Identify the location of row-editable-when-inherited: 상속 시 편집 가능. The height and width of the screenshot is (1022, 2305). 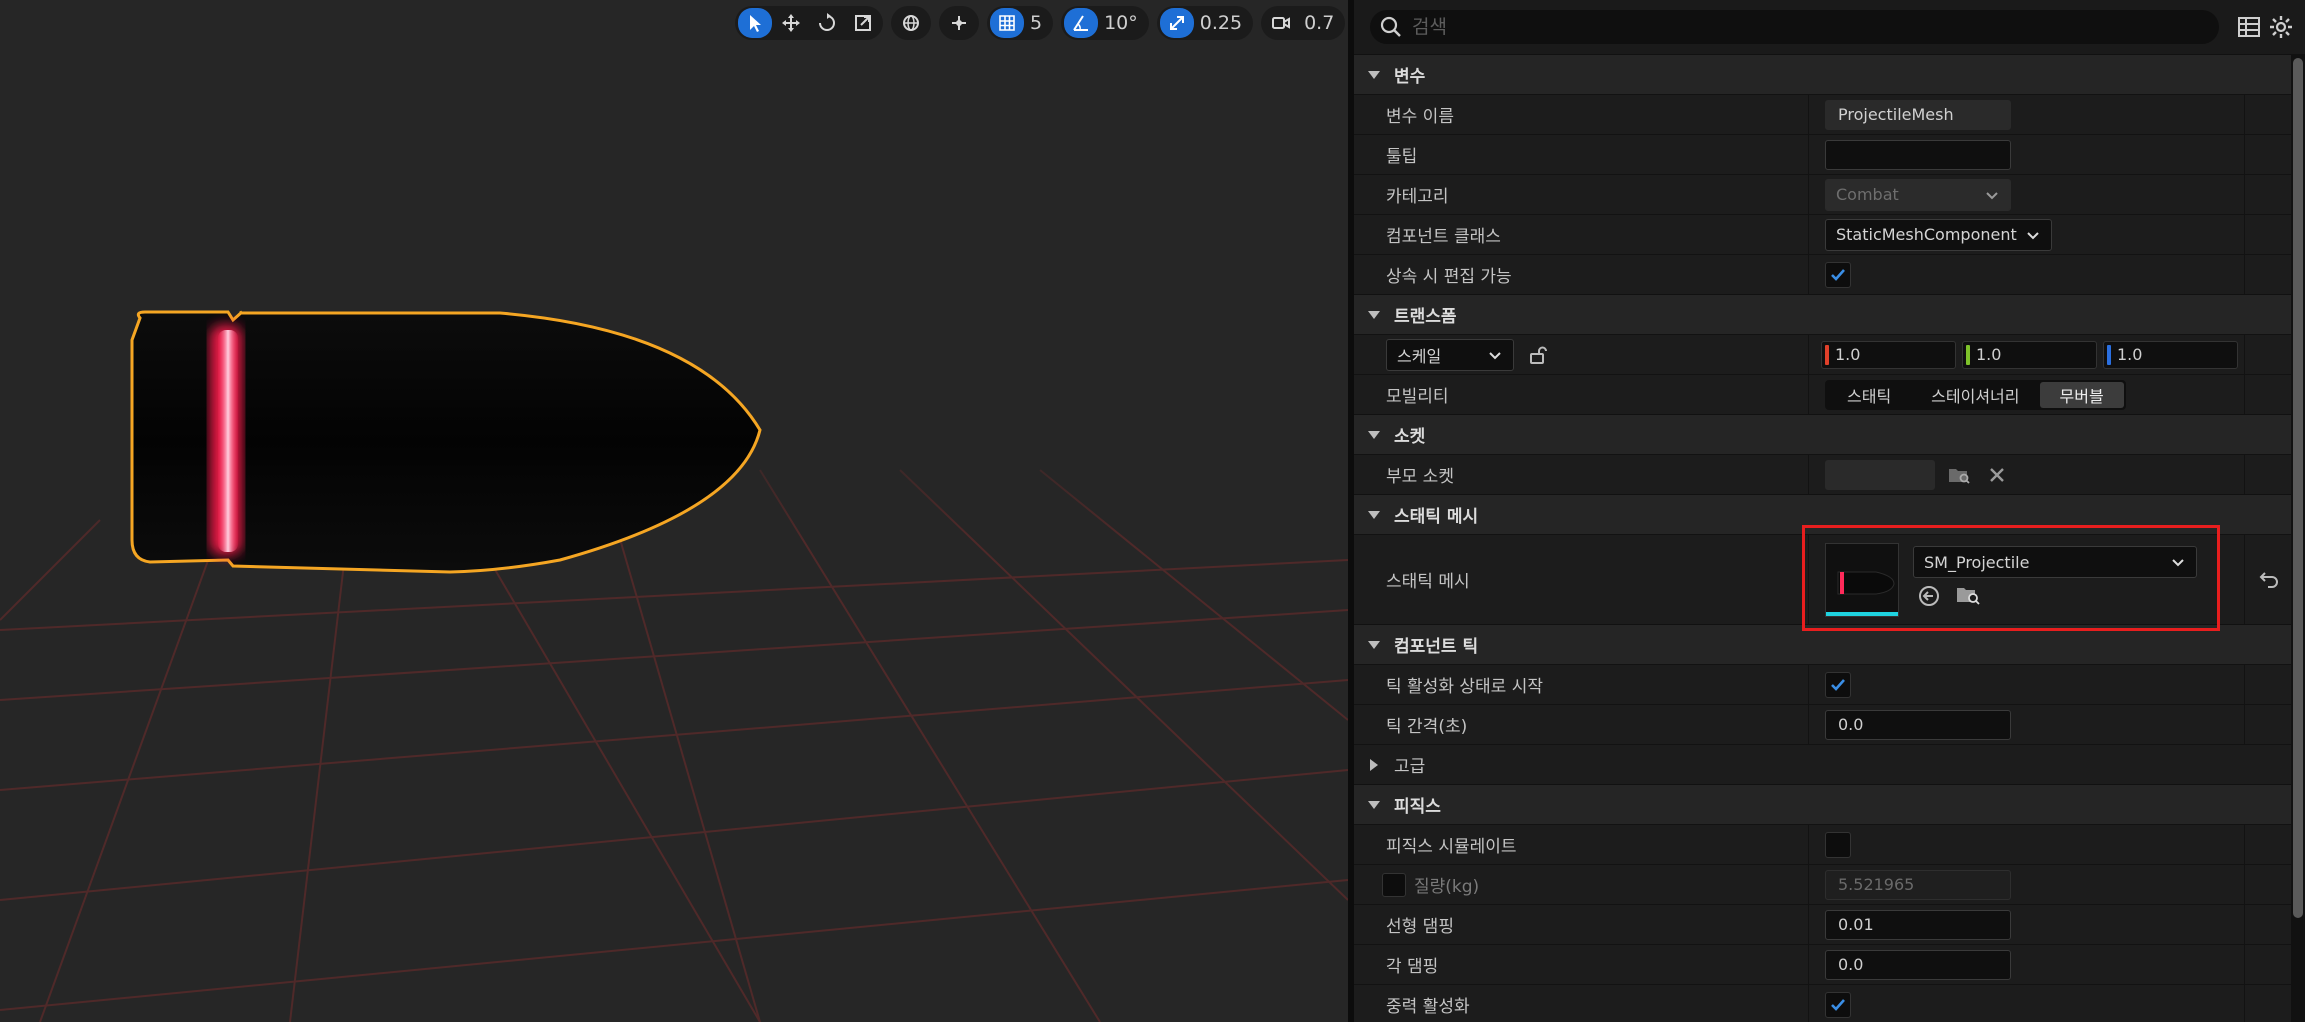
(1829, 274).